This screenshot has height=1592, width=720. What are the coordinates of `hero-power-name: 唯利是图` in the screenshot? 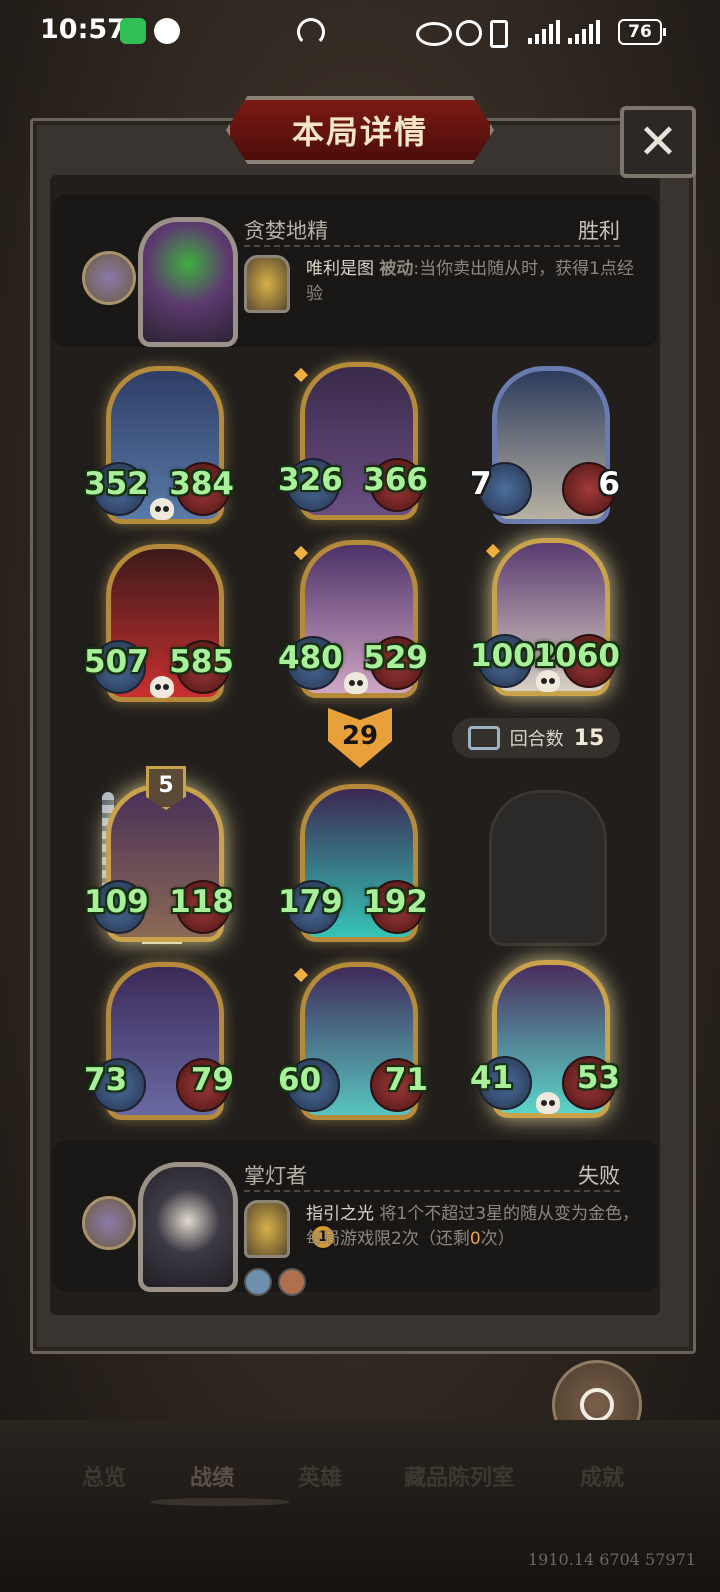 It's located at (340, 269).